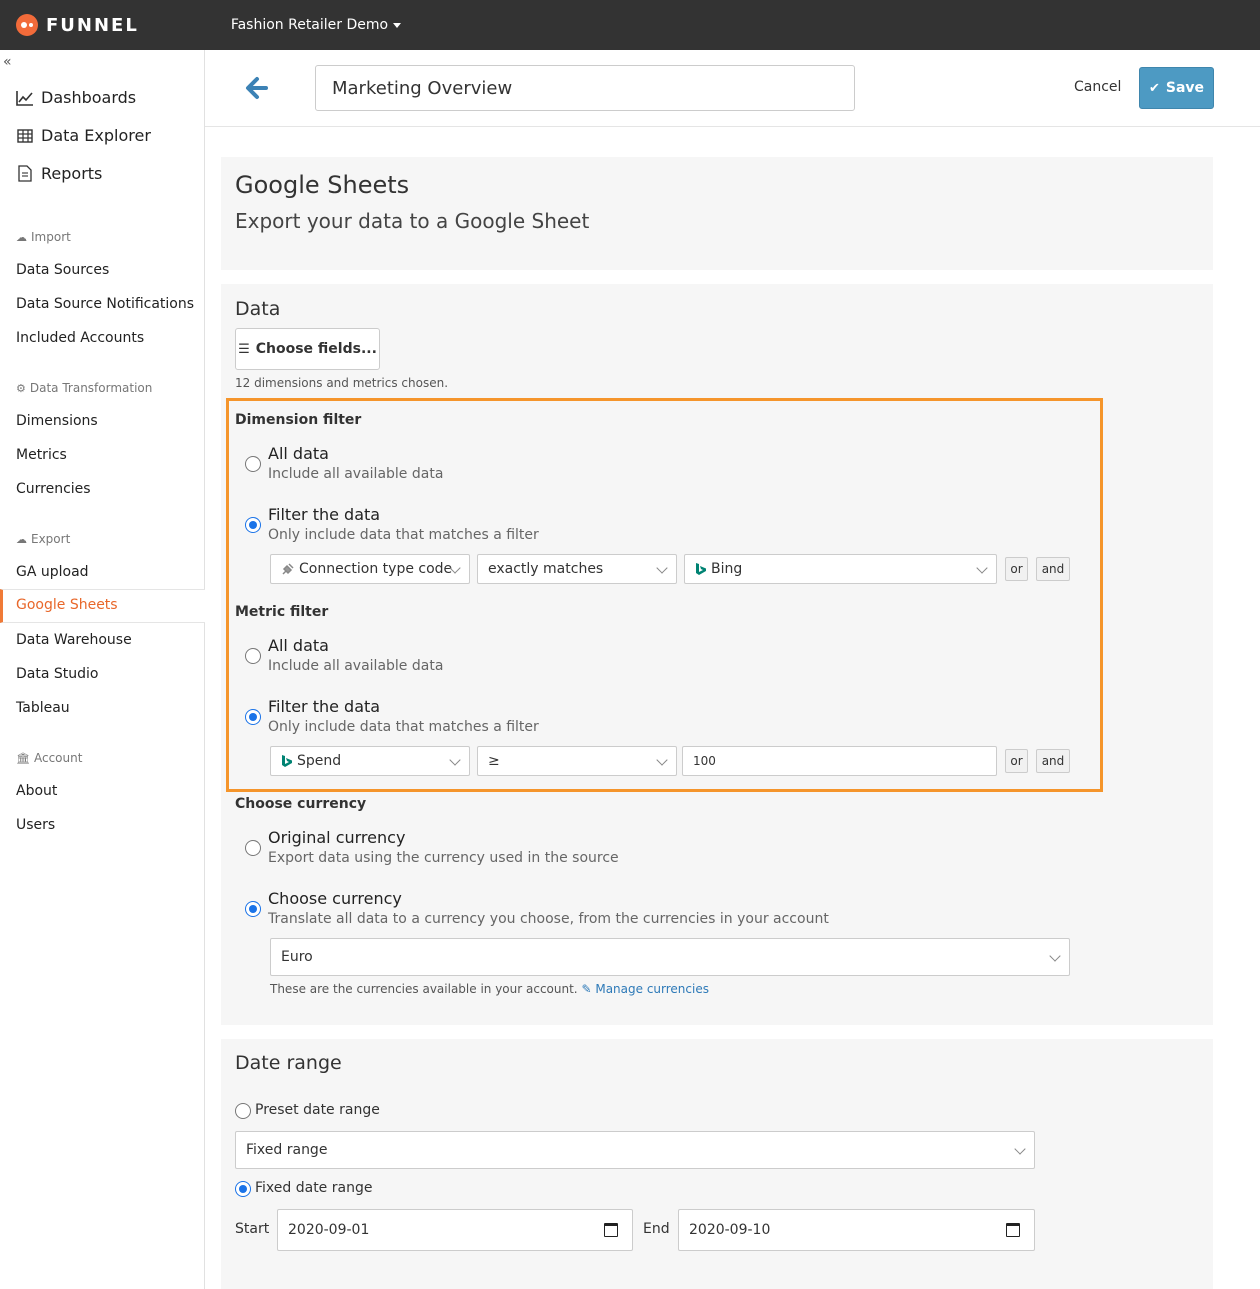 This screenshot has width=1260, height=1289. What do you see at coordinates (253, 848) in the screenshot?
I see `original-currency-radio` at bounding box center [253, 848].